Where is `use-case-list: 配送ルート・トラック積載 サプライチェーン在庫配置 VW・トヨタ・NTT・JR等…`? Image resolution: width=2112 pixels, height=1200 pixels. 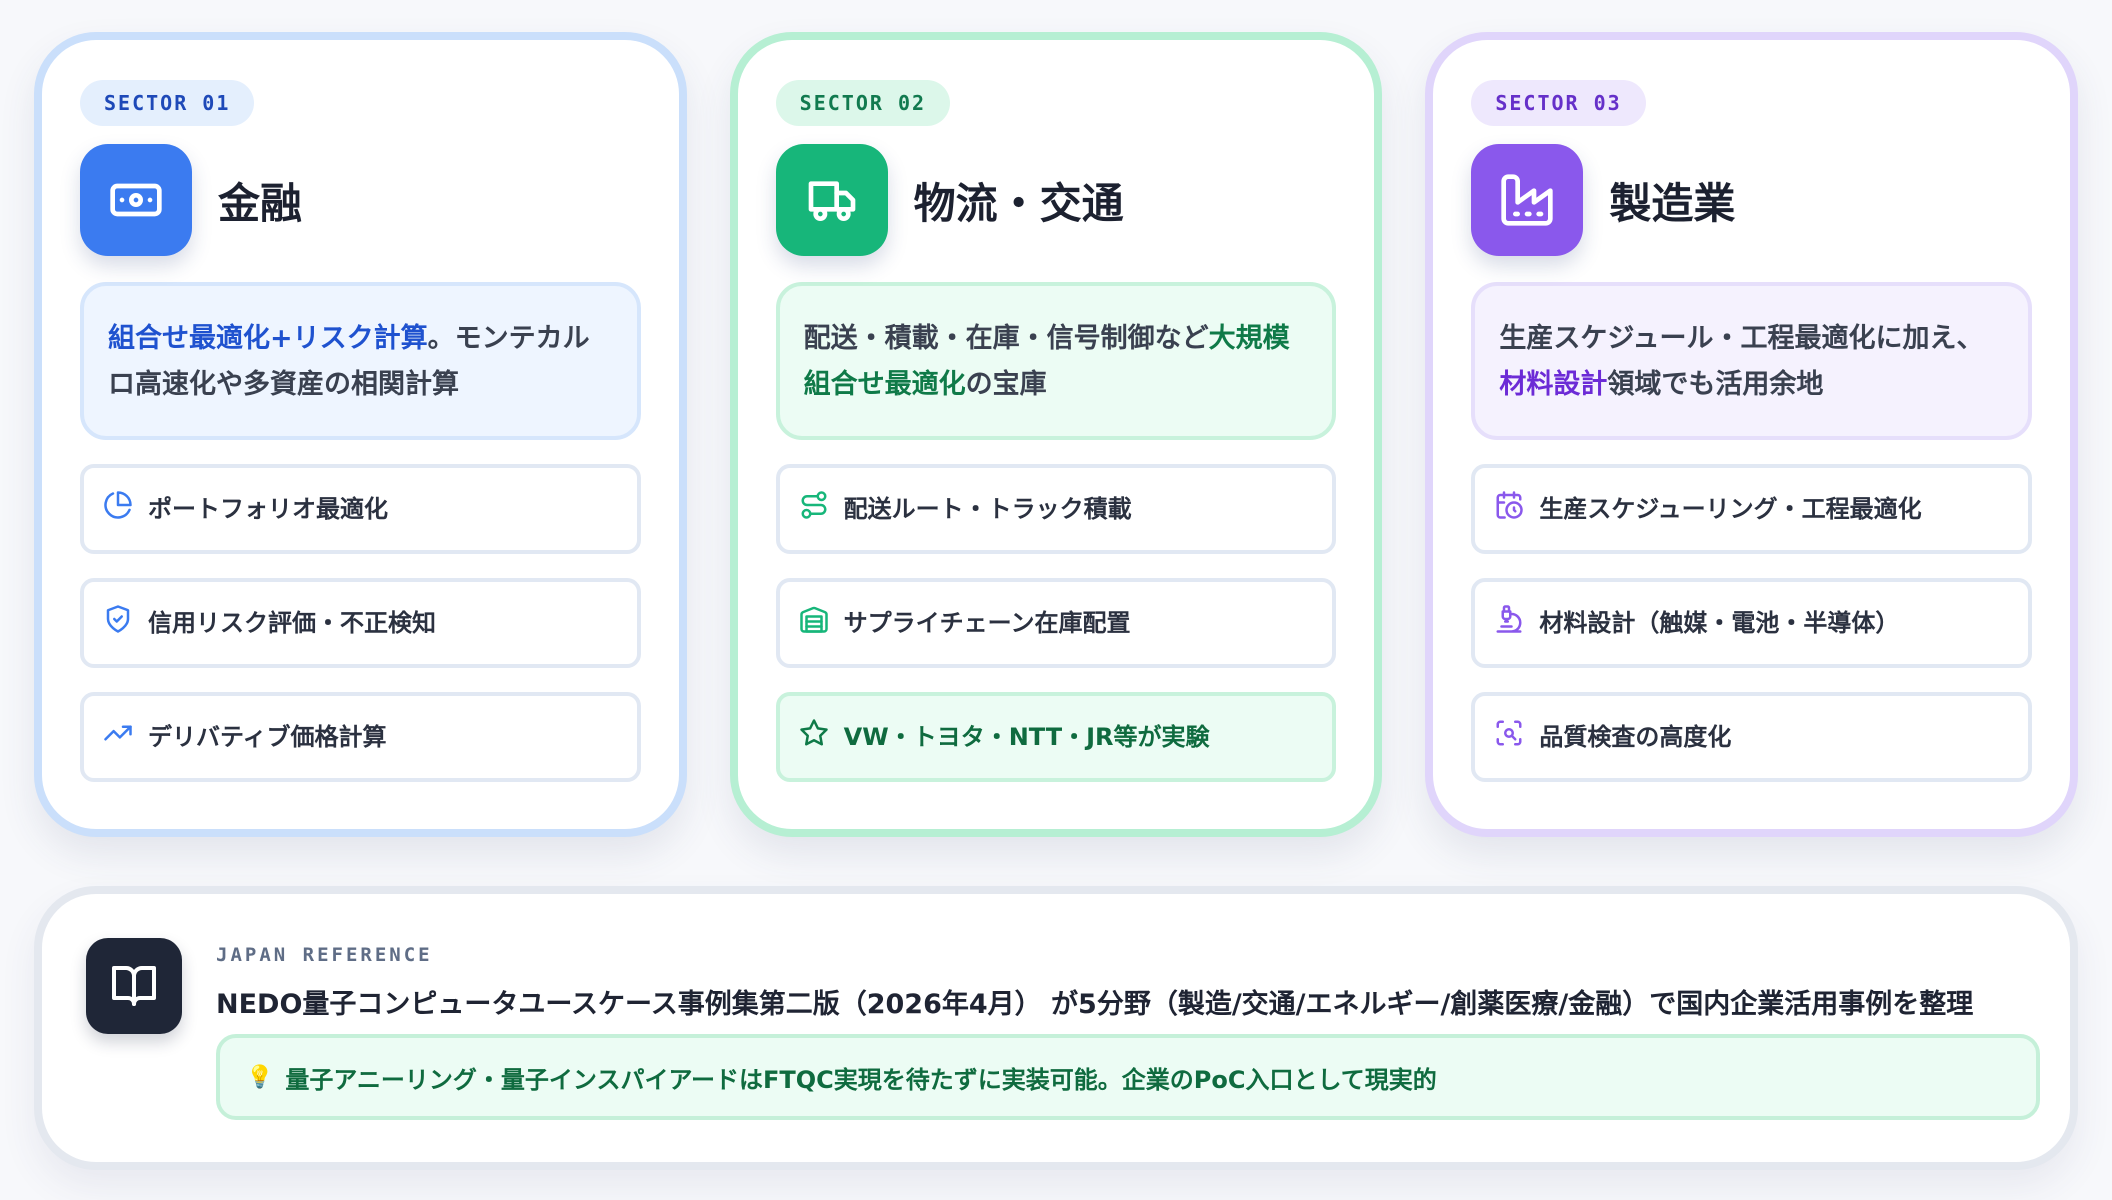
use-case-list: 配送ルート・トラック積載 サプライチェーン在庫配置 VW・トヨタ・NTT・JR等… is located at coordinates (1056, 623).